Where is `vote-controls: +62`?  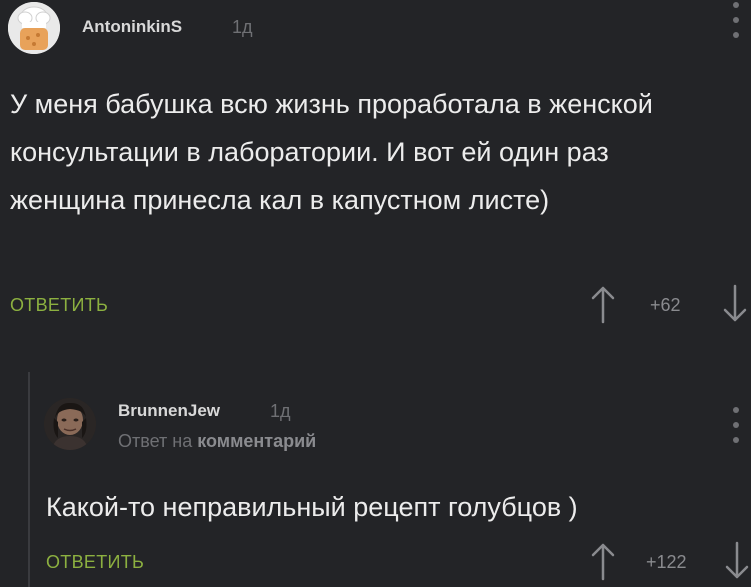 vote-controls: +62 is located at coordinates (668, 304).